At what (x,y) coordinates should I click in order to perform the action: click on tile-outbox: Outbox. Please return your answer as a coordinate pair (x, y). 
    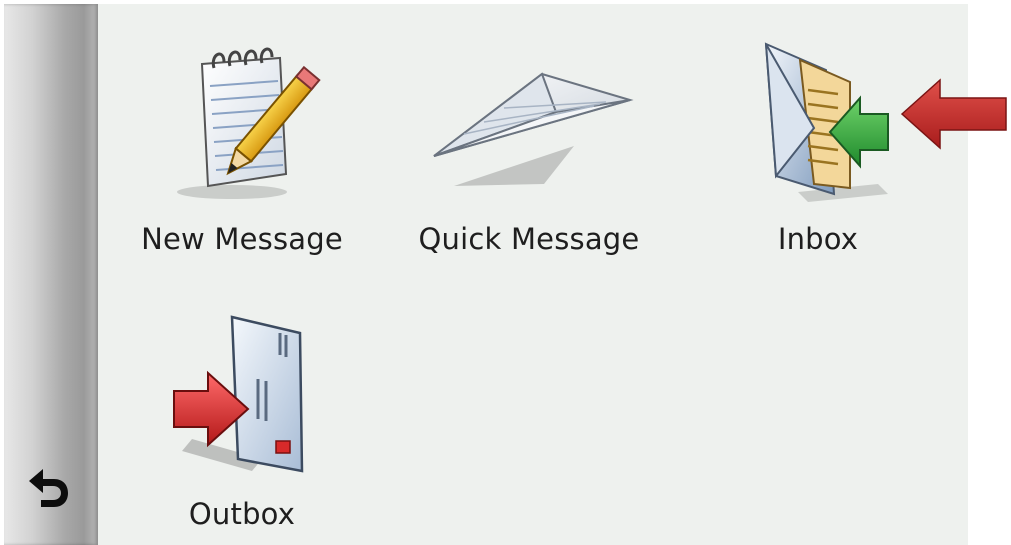
    Looking at the image, I should click on (242, 420).